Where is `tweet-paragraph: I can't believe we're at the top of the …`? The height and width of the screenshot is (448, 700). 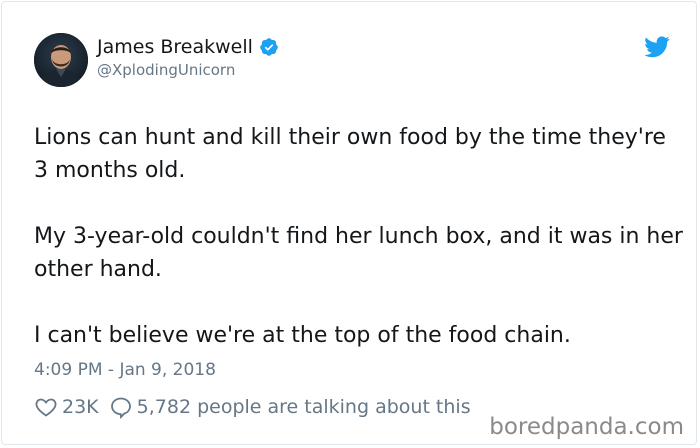 tweet-paragraph: I can't believe we're at the top of the … is located at coordinates (302, 335).